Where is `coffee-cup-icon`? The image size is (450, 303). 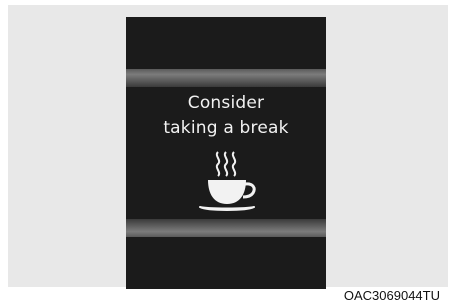
coffee-cup-icon is located at coordinates (227, 181).